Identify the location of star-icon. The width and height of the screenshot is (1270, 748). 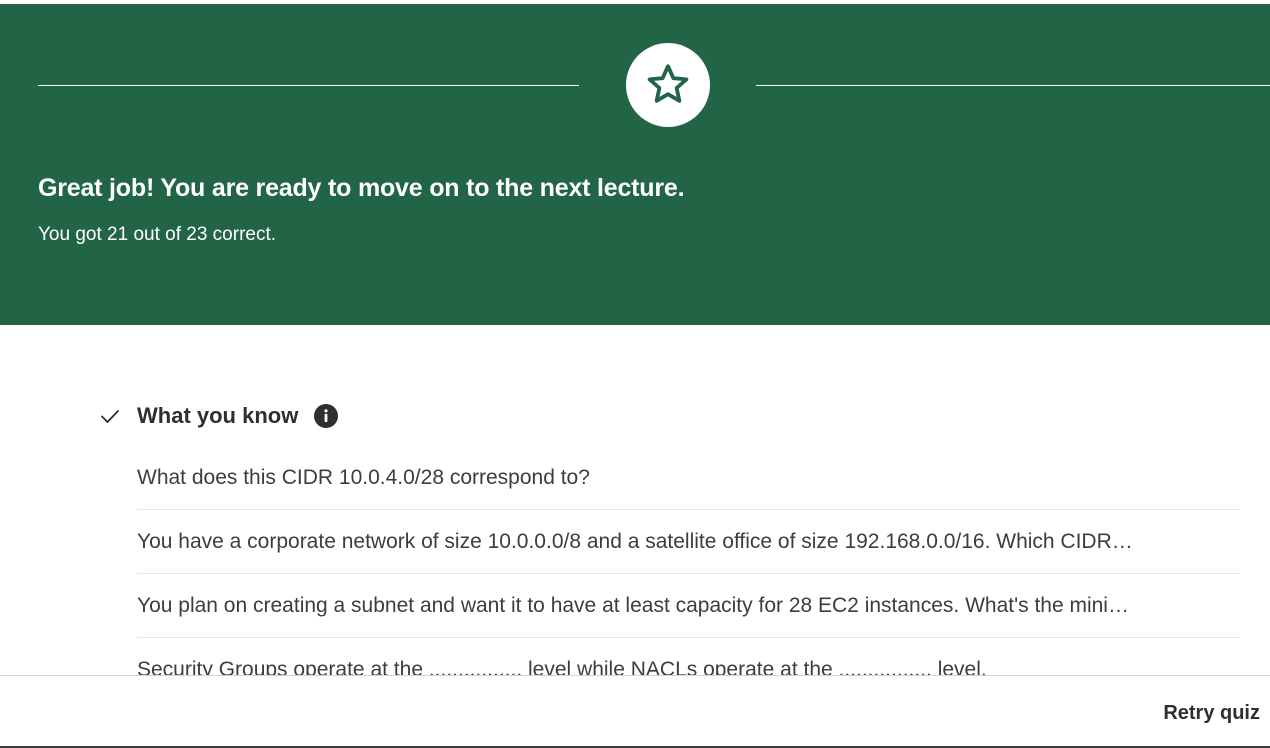
(668, 83).